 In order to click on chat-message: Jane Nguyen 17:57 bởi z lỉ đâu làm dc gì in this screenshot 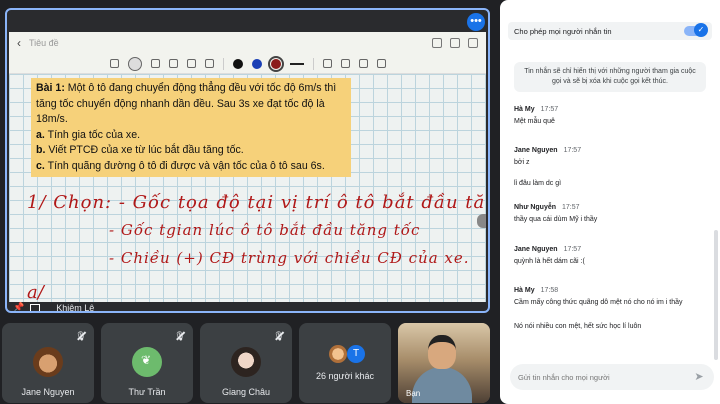, I will do `click(614, 167)`.